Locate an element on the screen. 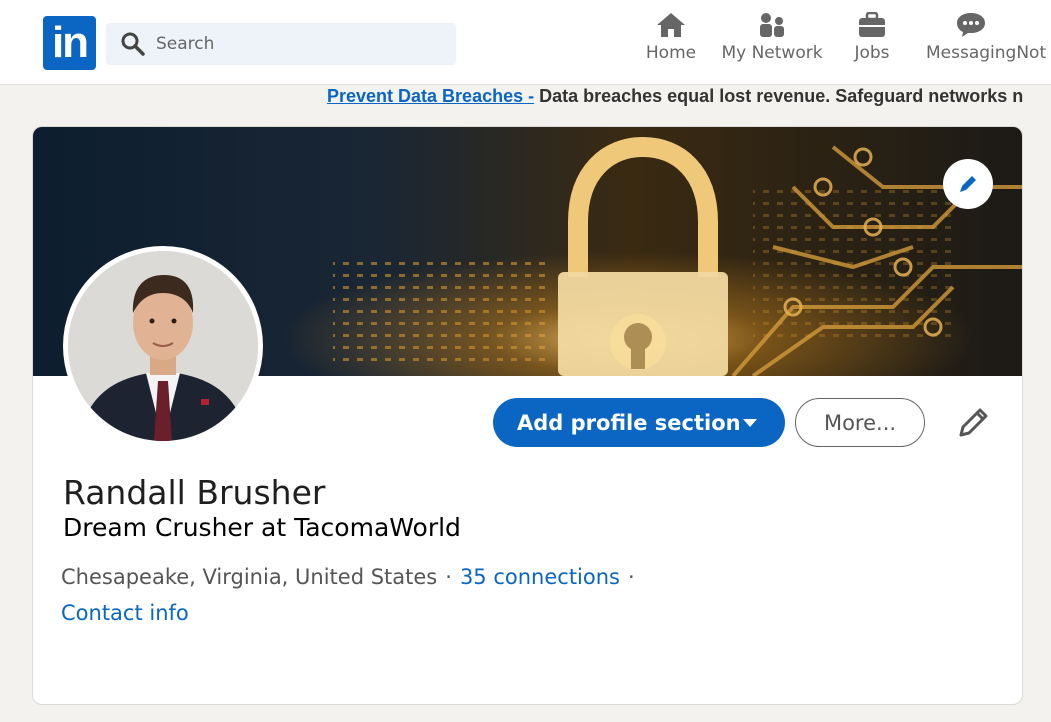 This screenshot has width=1051, height=722. home-icon is located at coordinates (671, 25).